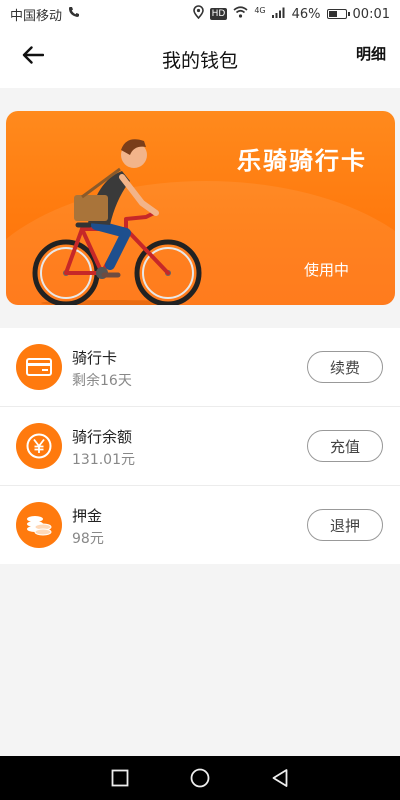 This screenshot has height=800, width=400. What do you see at coordinates (102, 381) in the screenshot?
I see `item-subtitle: 剩余16天` at bounding box center [102, 381].